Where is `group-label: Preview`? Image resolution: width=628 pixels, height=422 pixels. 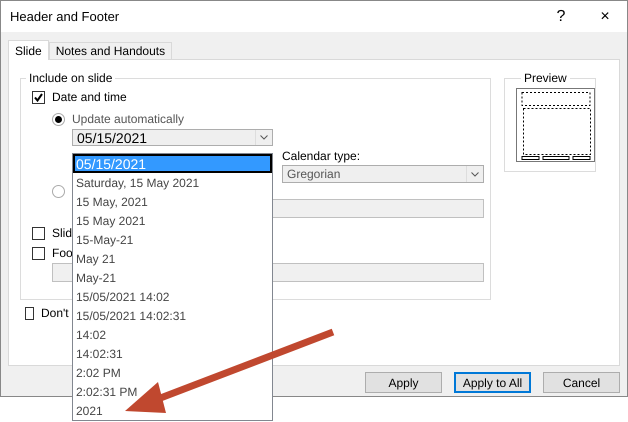
group-label: Preview is located at coordinates (545, 78).